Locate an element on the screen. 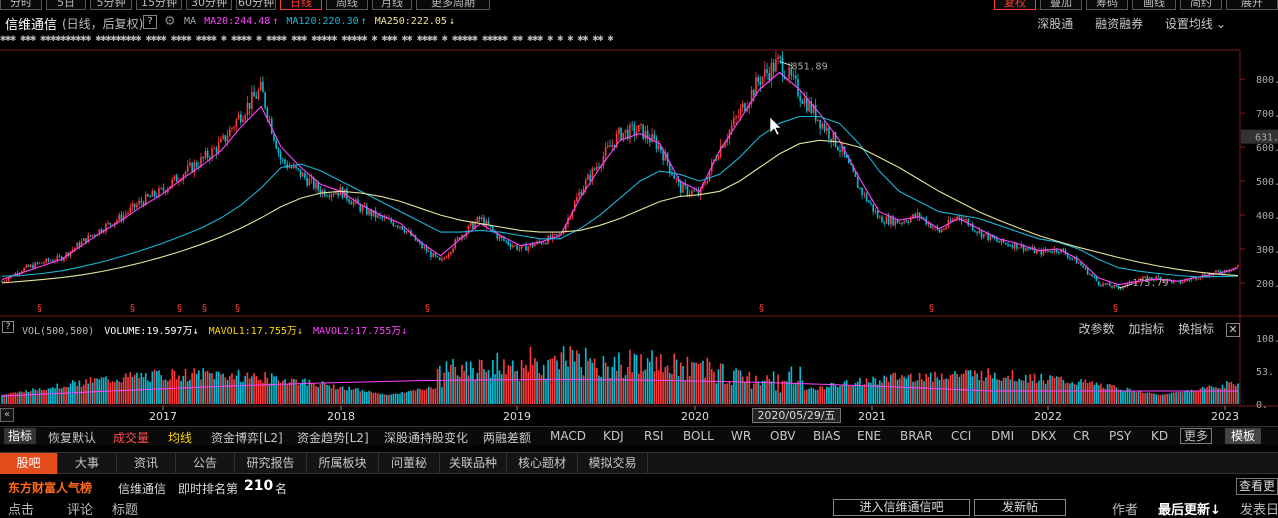 This screenshot has width=1278, height=518. indicator-tab: WR is located at coordinates (741, 436).